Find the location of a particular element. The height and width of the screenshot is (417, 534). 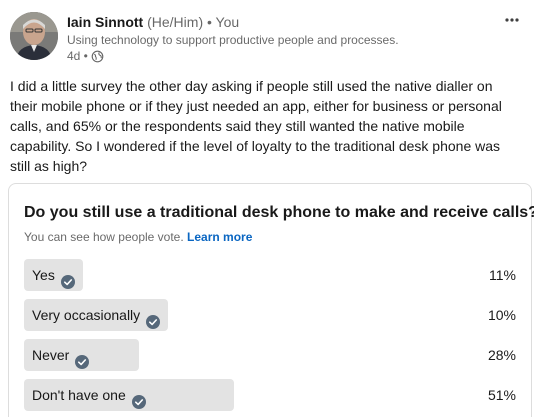

more-options-button is located at coordinates (512, 20).